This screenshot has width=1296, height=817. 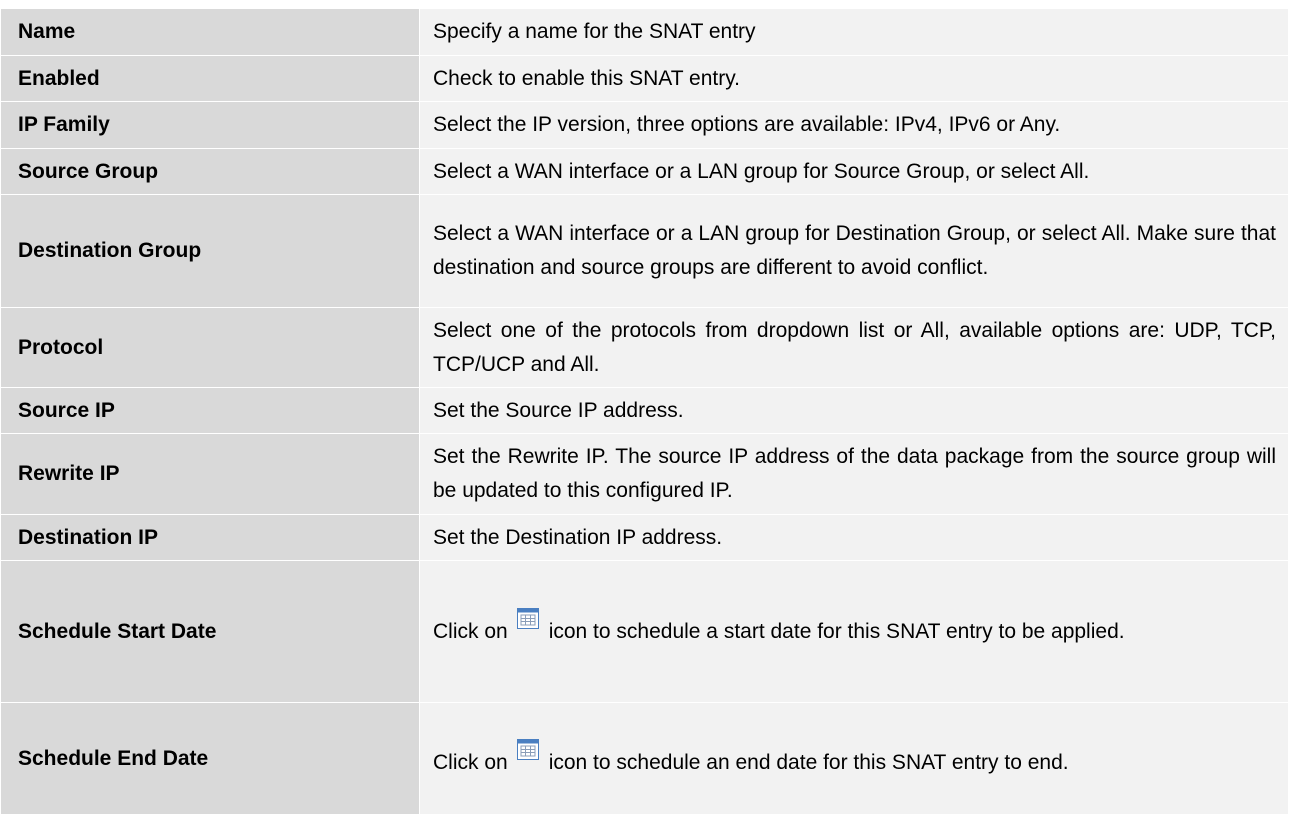 I want to click on field-description: Set the Source IP address., so click(x=854, y=410).